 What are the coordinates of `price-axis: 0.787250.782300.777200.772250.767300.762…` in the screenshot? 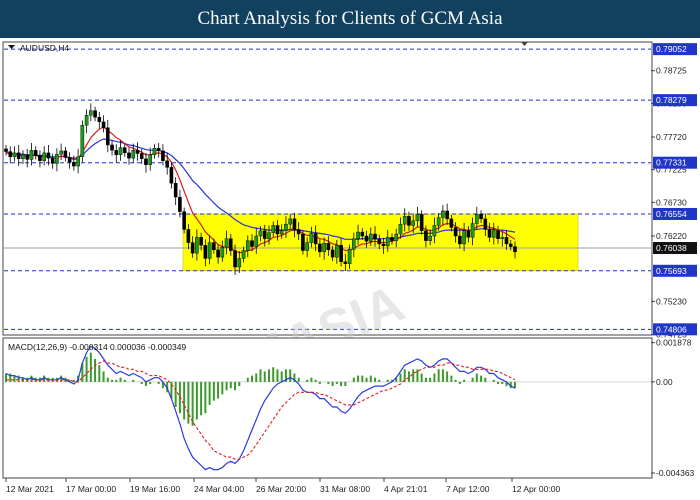 It's located at (669, 203).